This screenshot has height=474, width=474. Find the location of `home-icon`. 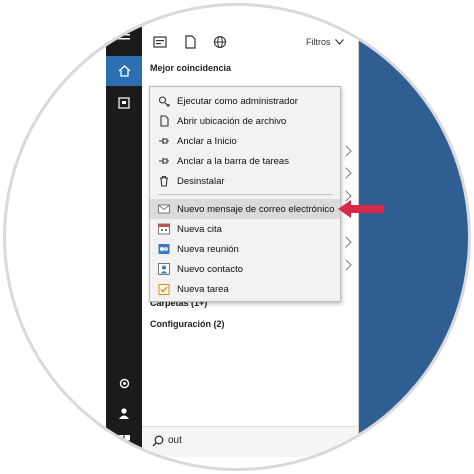

home-icon is located at coordinates (124, 71).